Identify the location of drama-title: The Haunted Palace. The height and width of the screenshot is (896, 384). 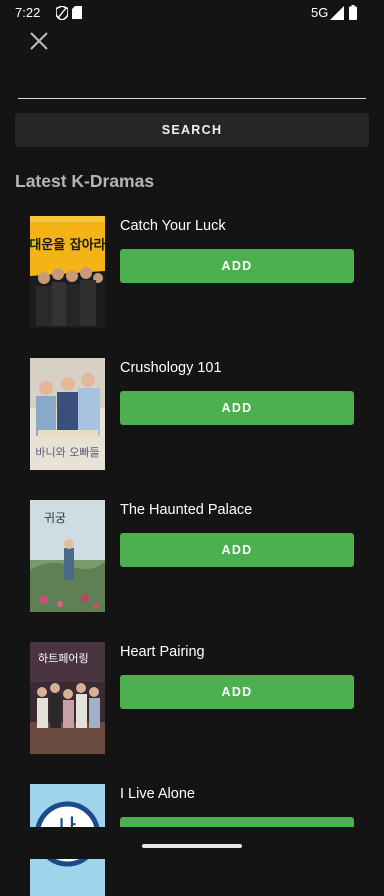
(186, 510).